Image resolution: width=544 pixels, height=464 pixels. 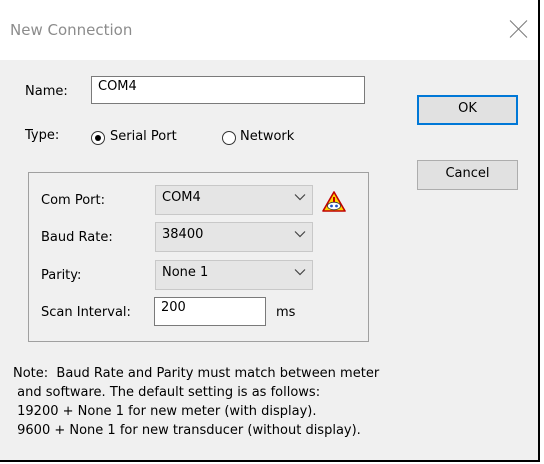 What do you see at coordinates (42, 135) in the screenshot?
I see `type-label: Type:` at bounding box center [42, 135].